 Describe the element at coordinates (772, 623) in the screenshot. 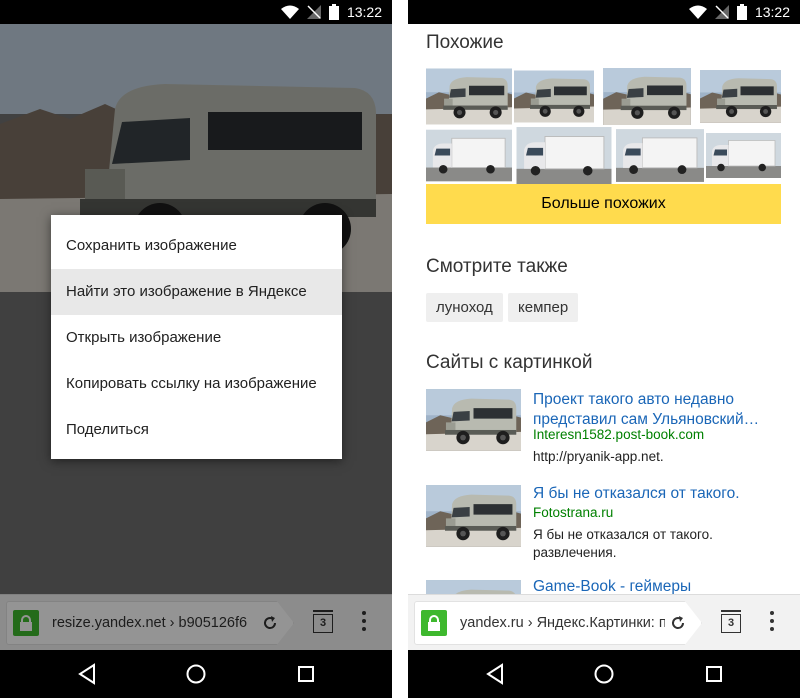

I see `overflow-menu-icon` at that location.